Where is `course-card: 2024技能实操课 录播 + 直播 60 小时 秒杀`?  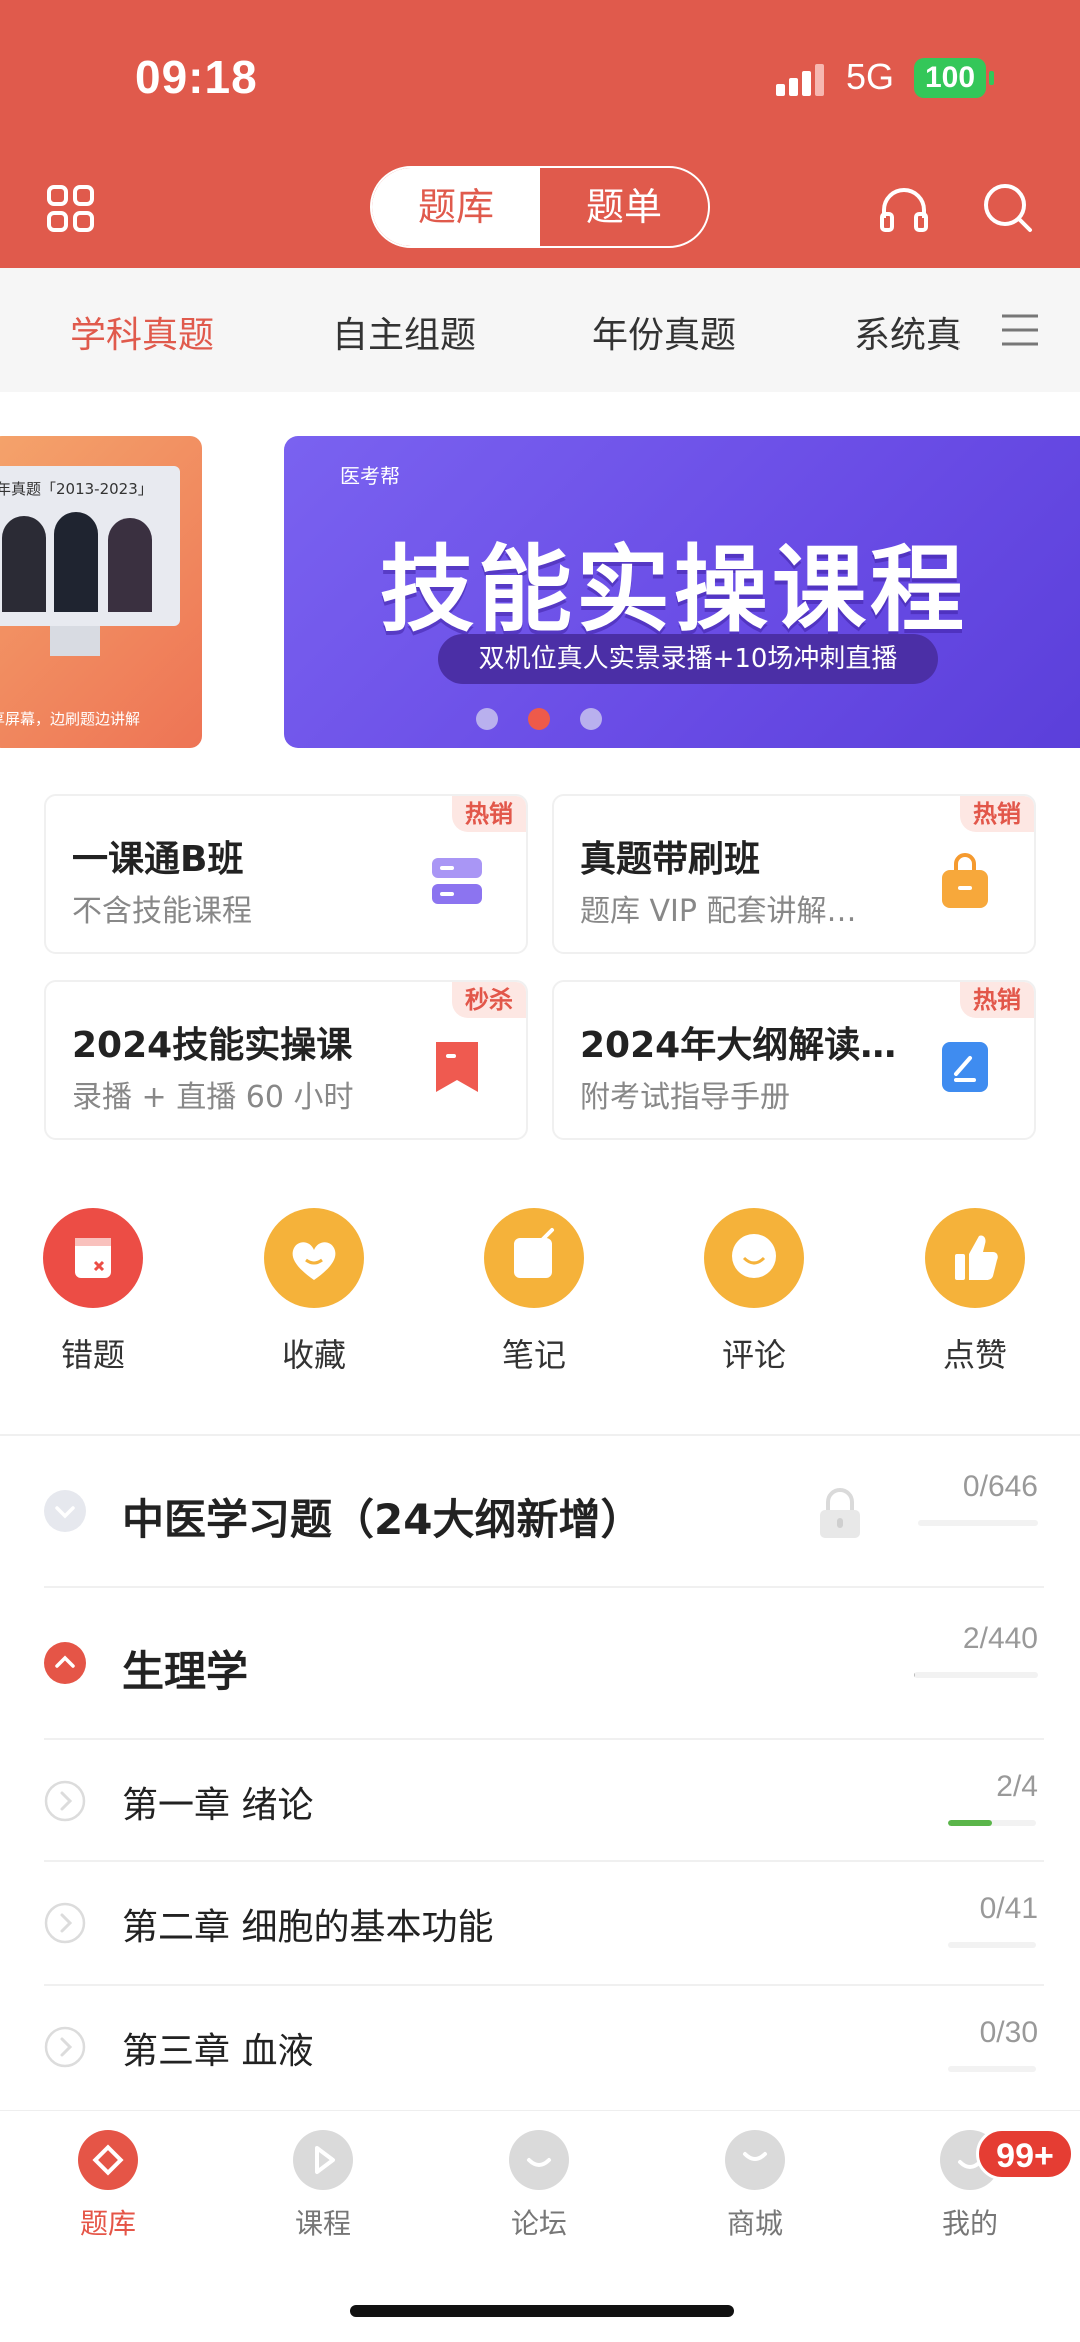
course-card: 2024技能实操课 录播 + 直播 60 小时 秒杀 is located at coordinates (286, 1060).